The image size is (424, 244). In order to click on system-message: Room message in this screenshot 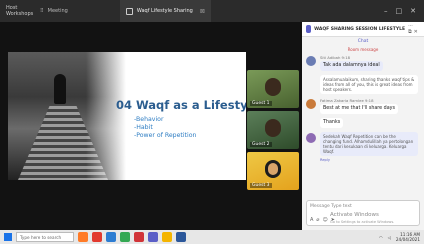, I will do `click(363, 49)`.